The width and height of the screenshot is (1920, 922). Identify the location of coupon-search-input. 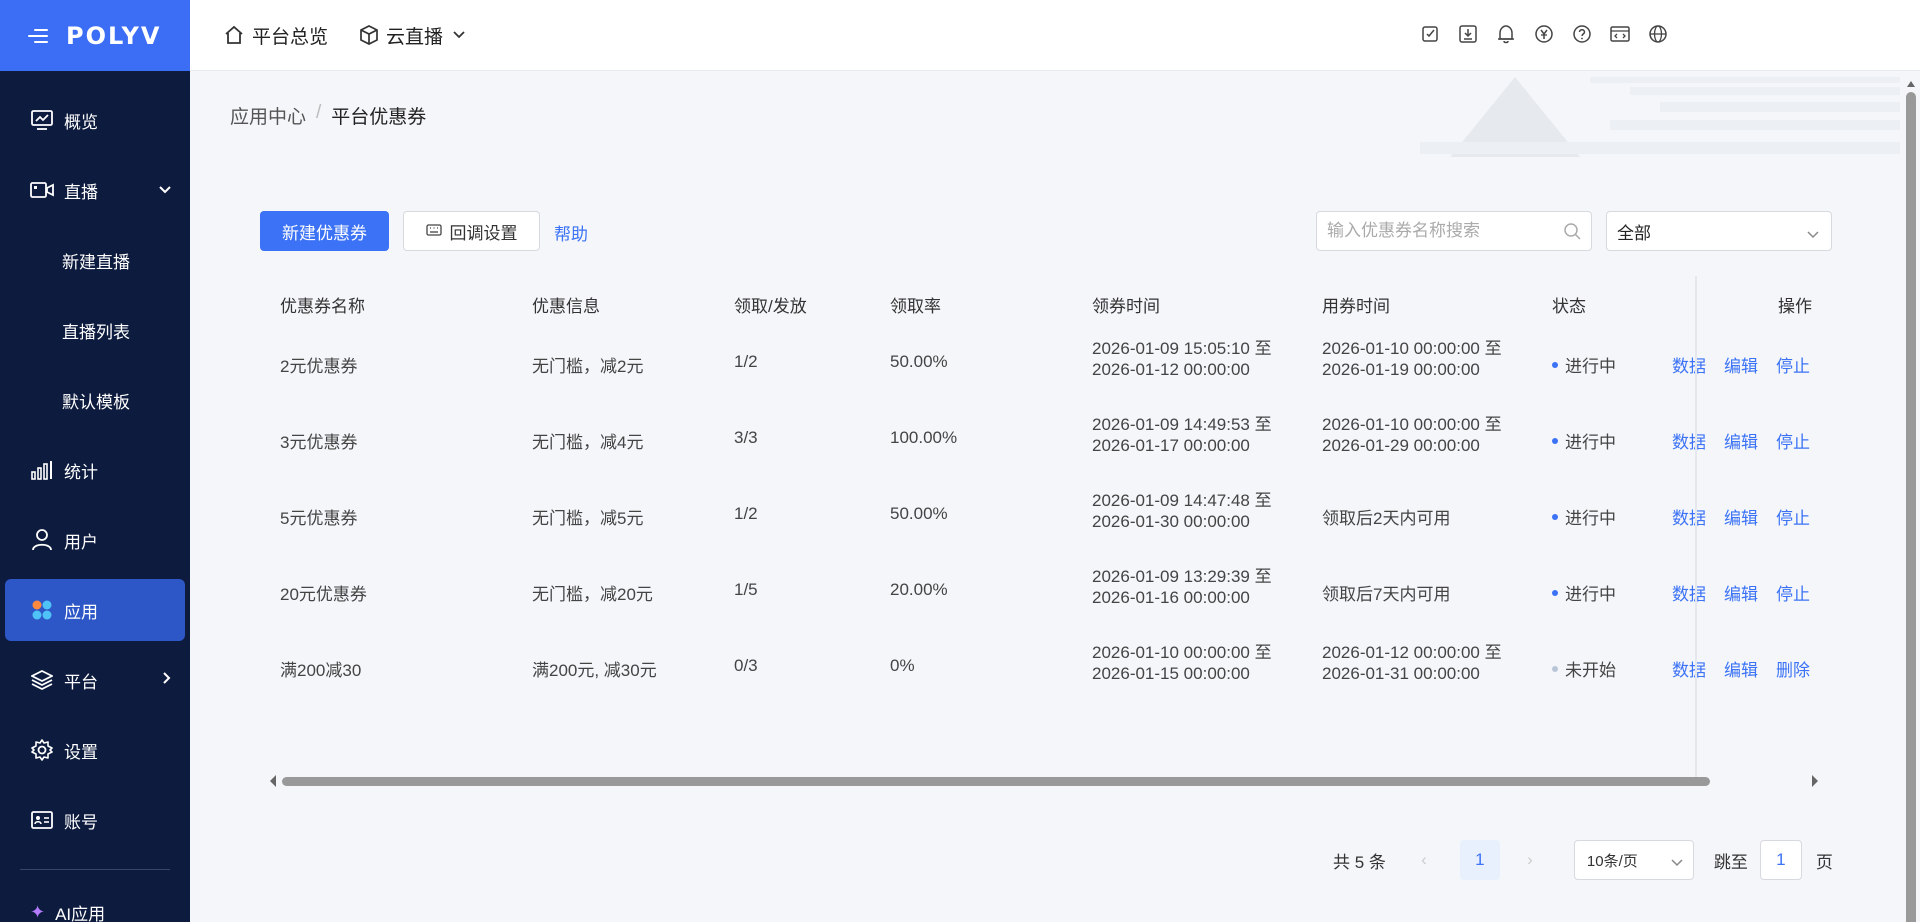
(1432, 231).